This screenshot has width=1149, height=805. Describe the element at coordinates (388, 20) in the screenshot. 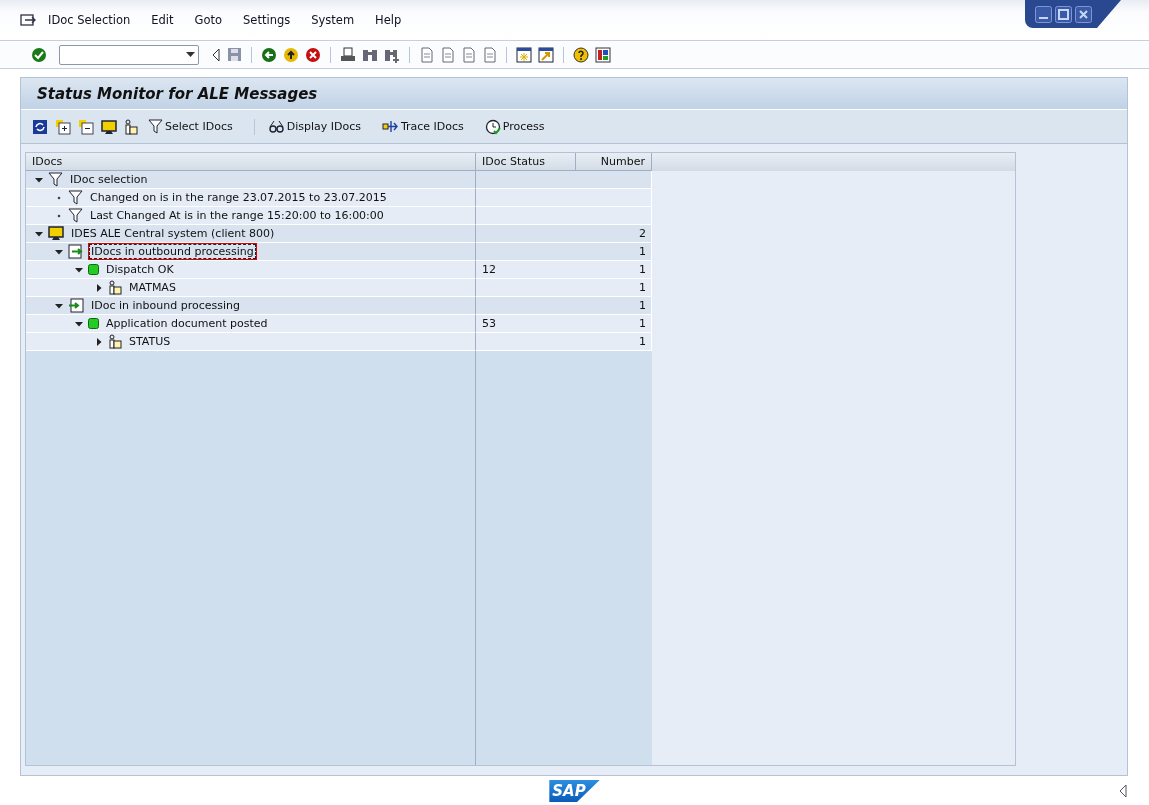

I see `menu-item: Help` at that location.